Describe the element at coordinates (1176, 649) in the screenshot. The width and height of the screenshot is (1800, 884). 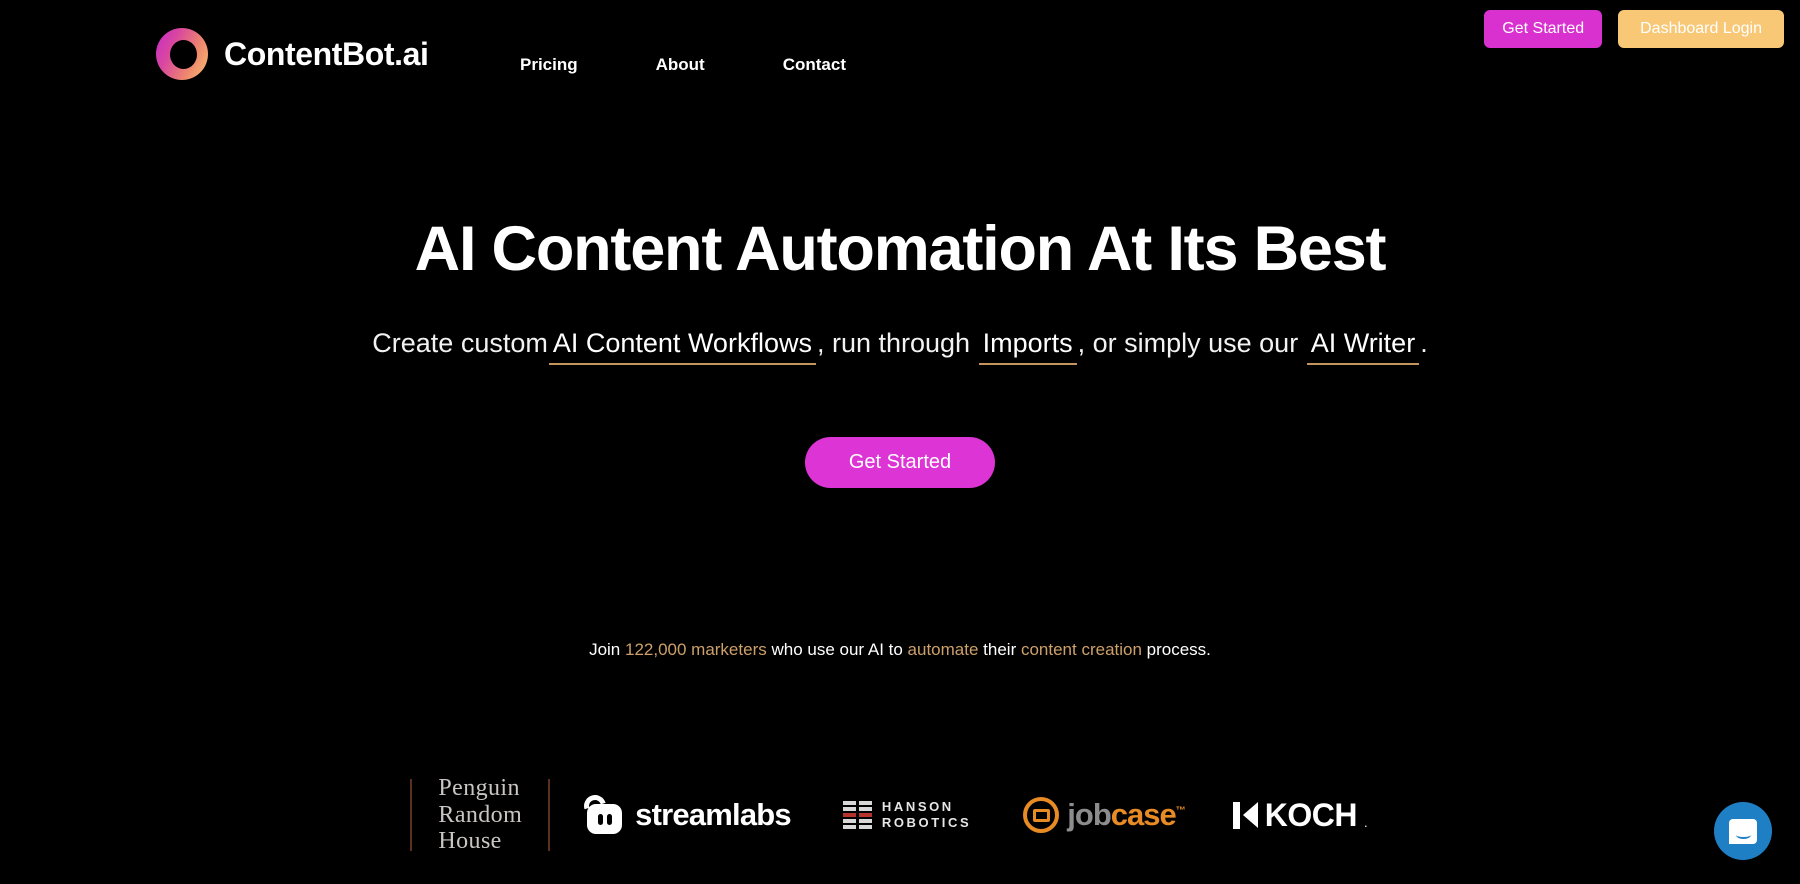
I see `social-proof-suffix: process.` at that location.